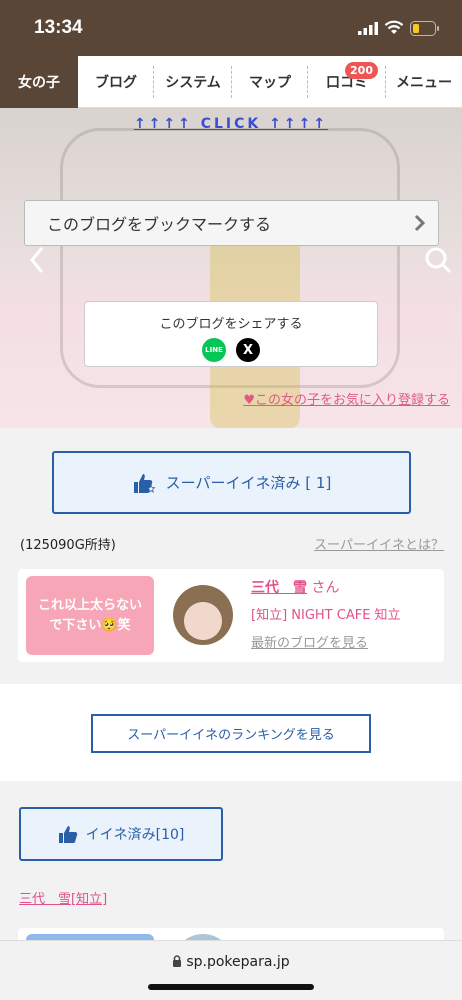  I want to click on home-indicator, so click(231, 987).